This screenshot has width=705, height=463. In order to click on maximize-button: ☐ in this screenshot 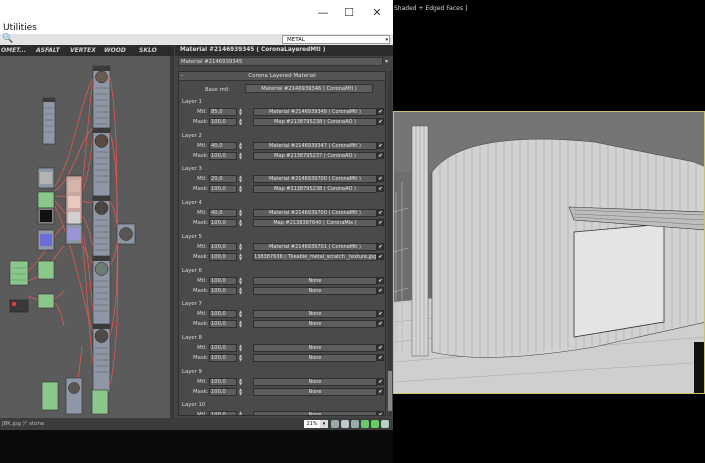, I will do `click(349, 13)`.